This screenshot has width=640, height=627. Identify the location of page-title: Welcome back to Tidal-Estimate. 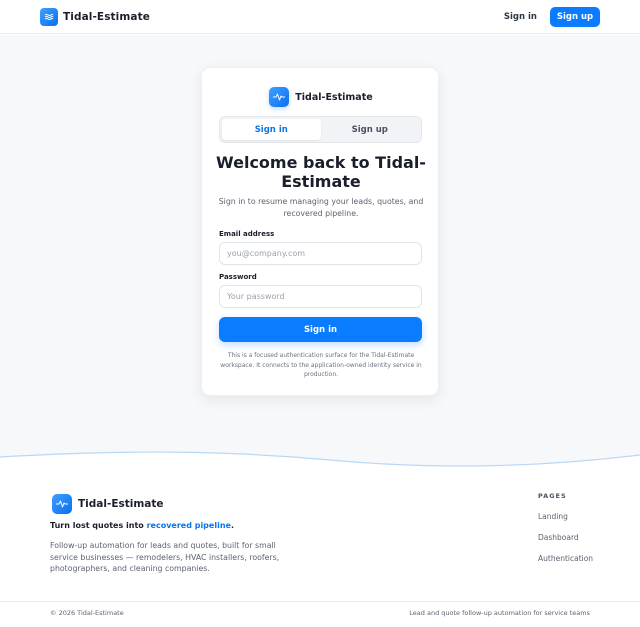
(321, 172).